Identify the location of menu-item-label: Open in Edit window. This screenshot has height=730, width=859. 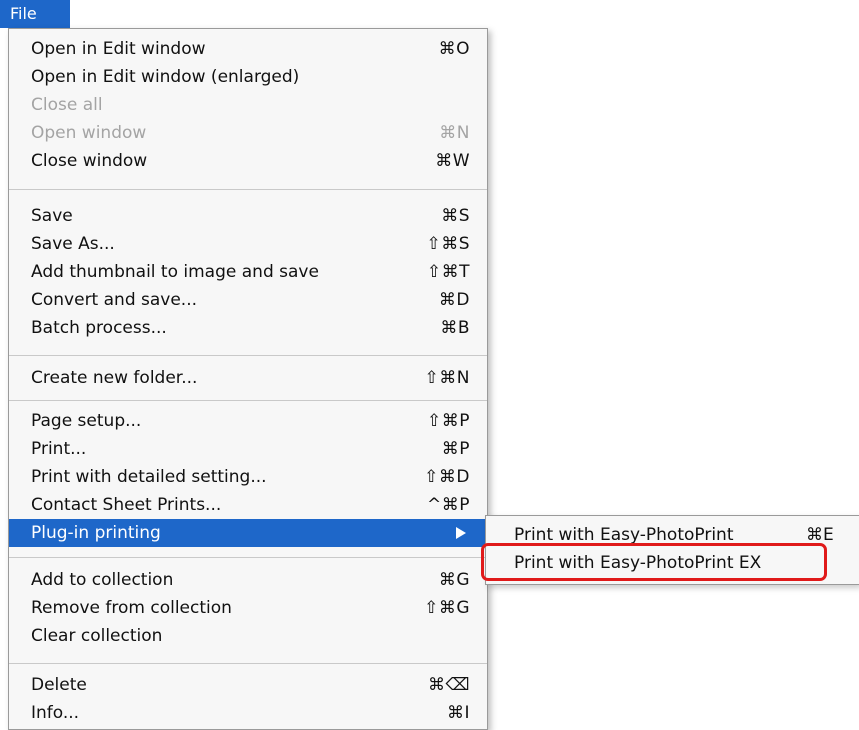
(118, 49).